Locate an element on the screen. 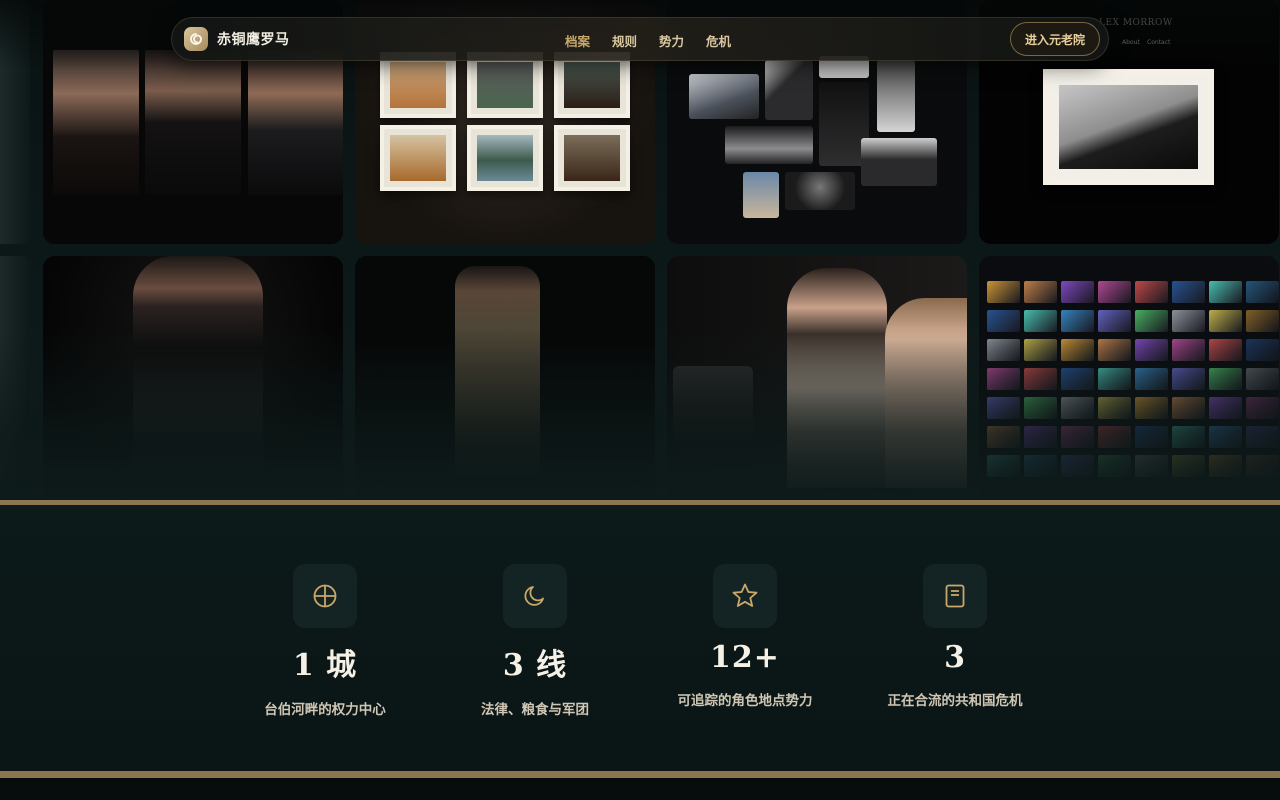 This screenshot has height=800, width=1280. stat-value: 1 城 is located at coordinates (325, 665).